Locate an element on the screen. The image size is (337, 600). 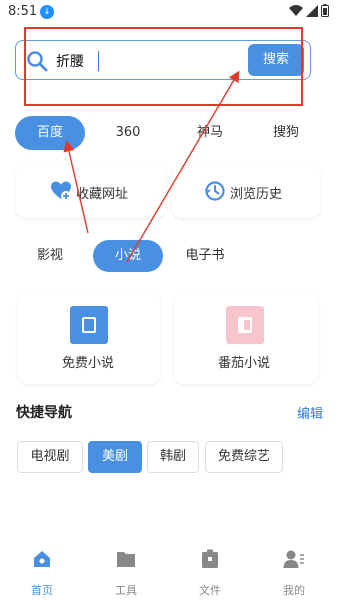
engine-tab-shenma: 神马 is located at coordinates (210, 133).